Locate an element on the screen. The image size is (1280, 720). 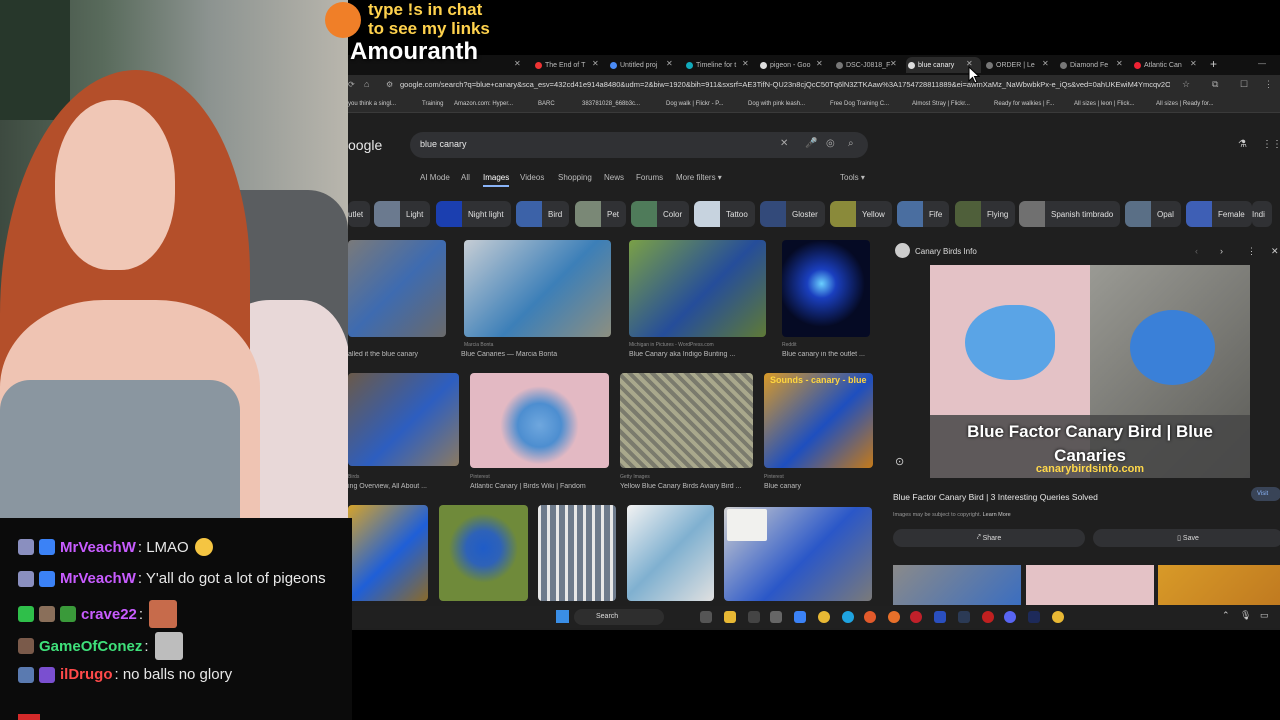
result-caption: alled it the blue canary is located at coordinates (397, 354).